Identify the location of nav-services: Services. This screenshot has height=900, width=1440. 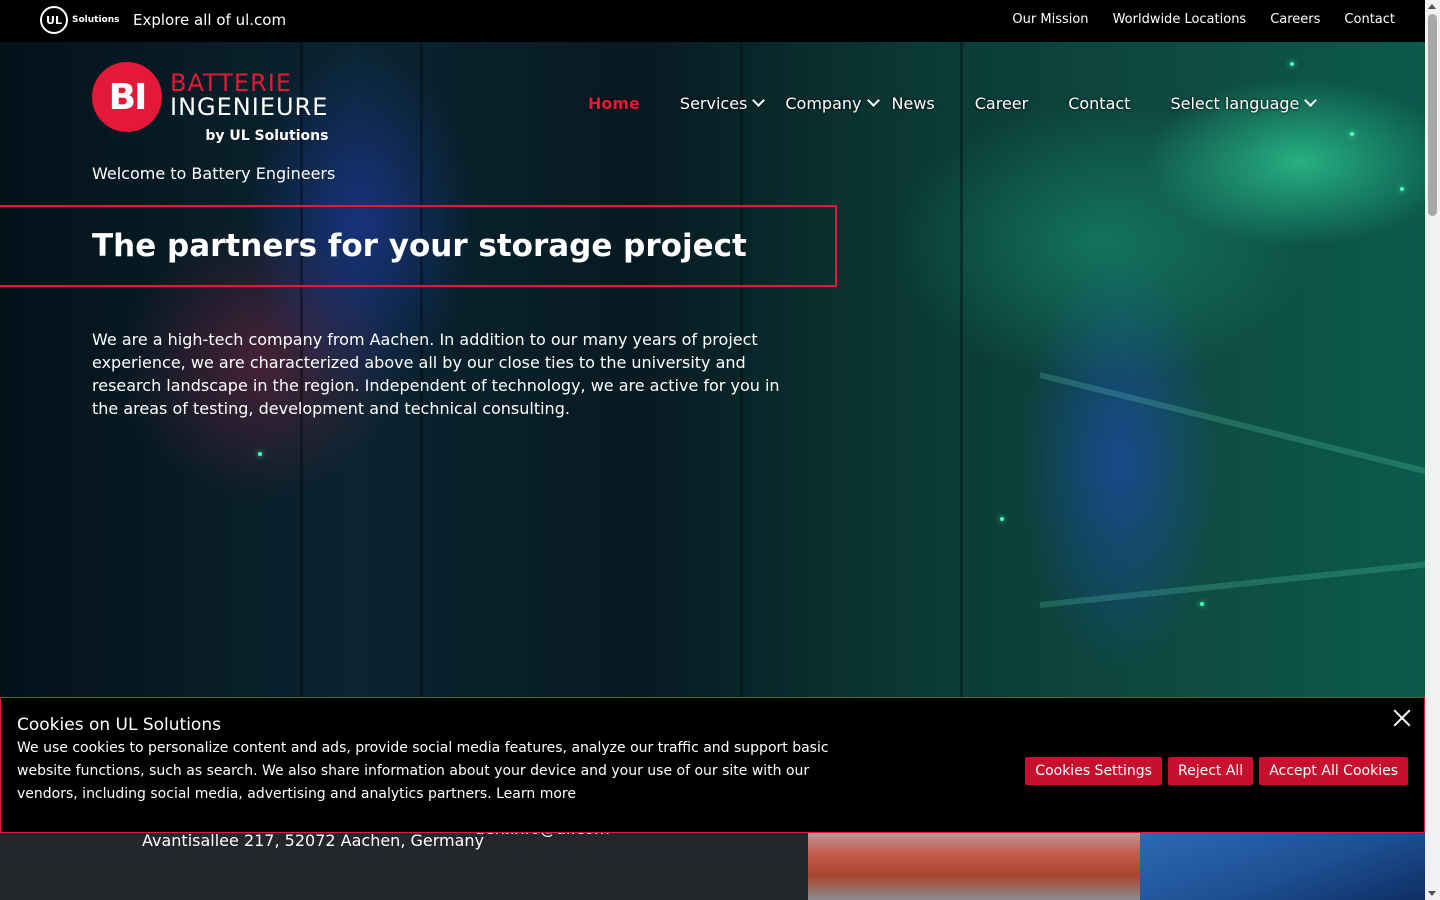
(722, 103).